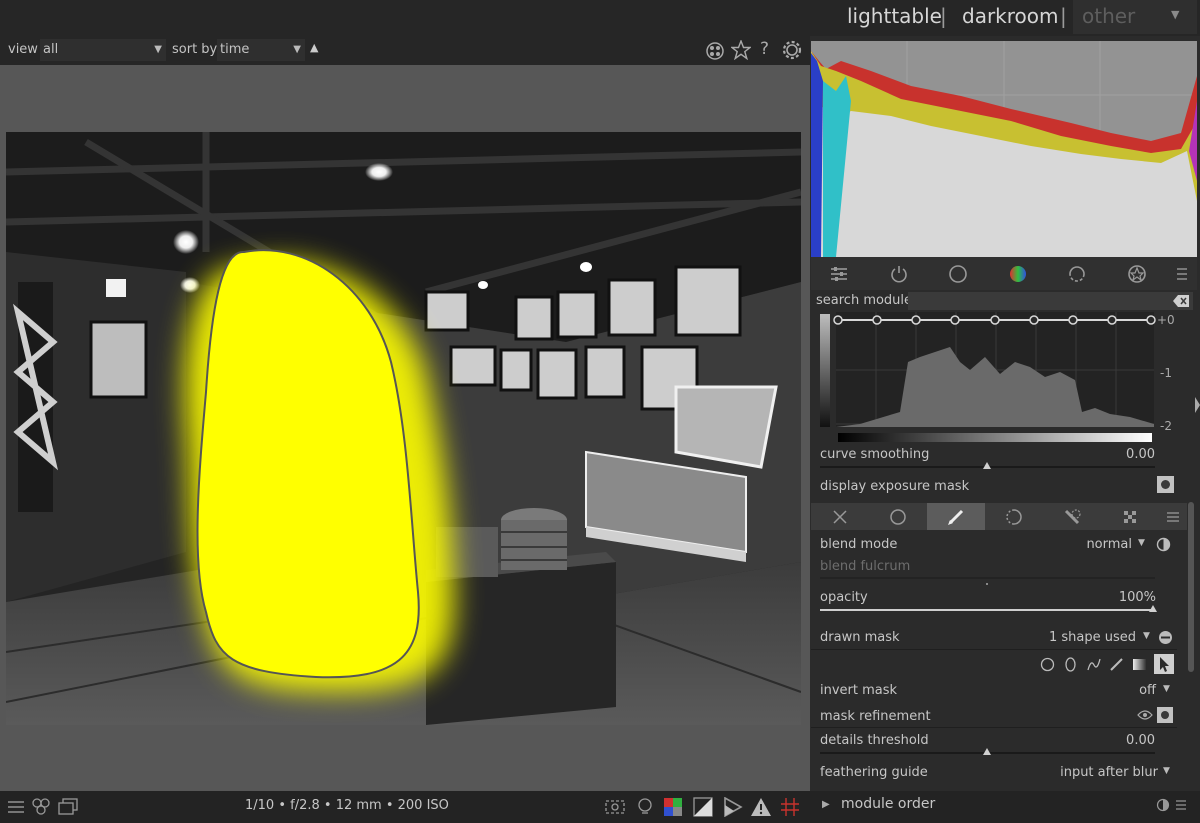 The height and width of the screenshot is (823, 1200). Describe the element at coordinates (987, 465) in the screenshot. I see `curve-smoothing-marker` at that location.